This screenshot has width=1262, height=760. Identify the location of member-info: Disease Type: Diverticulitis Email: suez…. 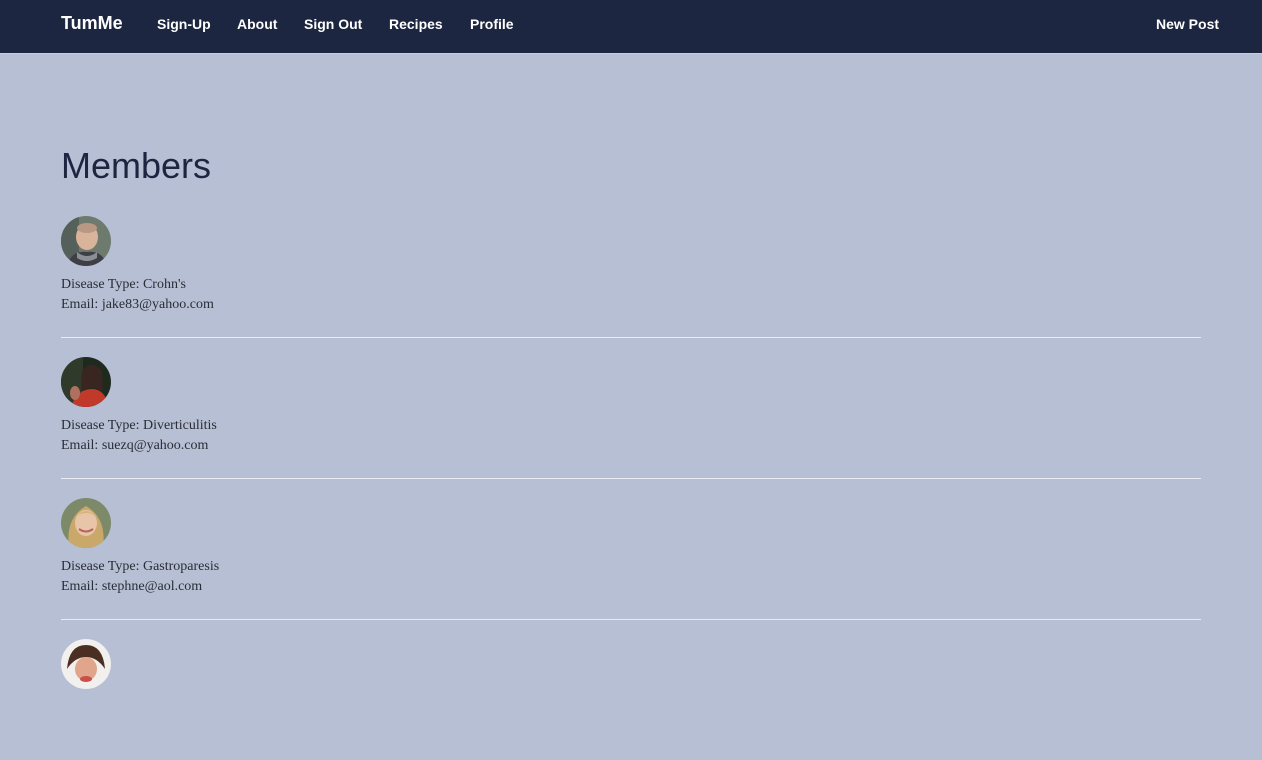
(139, 436).